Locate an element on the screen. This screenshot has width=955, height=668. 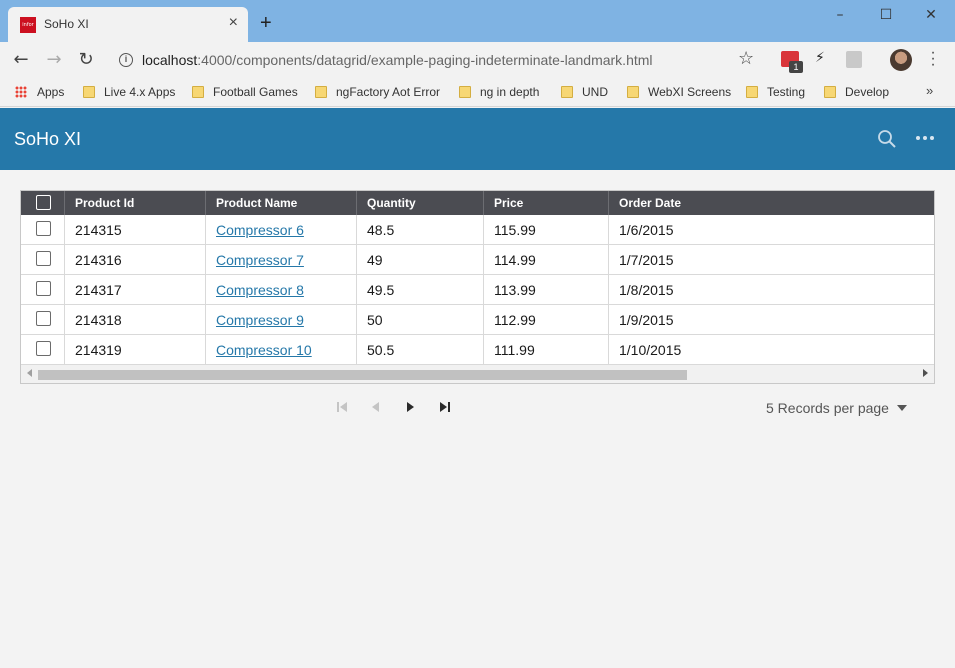
product-link: Compressor 9 is located at coordinates (260, 320).